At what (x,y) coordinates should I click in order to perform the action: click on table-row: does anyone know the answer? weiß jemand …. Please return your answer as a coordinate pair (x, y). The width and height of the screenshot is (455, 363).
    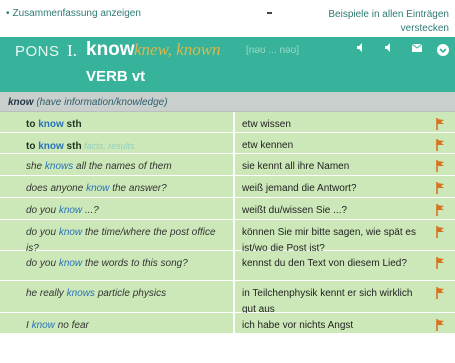
    Looking at the image, I should click on (227, 187).